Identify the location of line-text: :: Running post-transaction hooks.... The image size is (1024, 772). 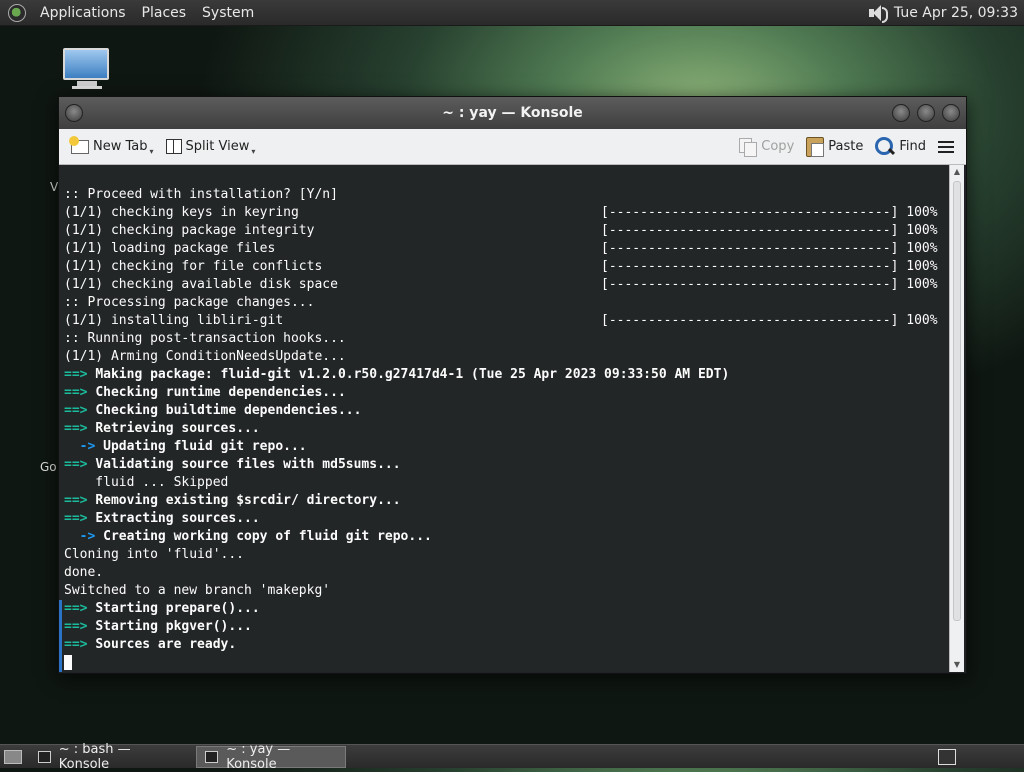
(205, 338).